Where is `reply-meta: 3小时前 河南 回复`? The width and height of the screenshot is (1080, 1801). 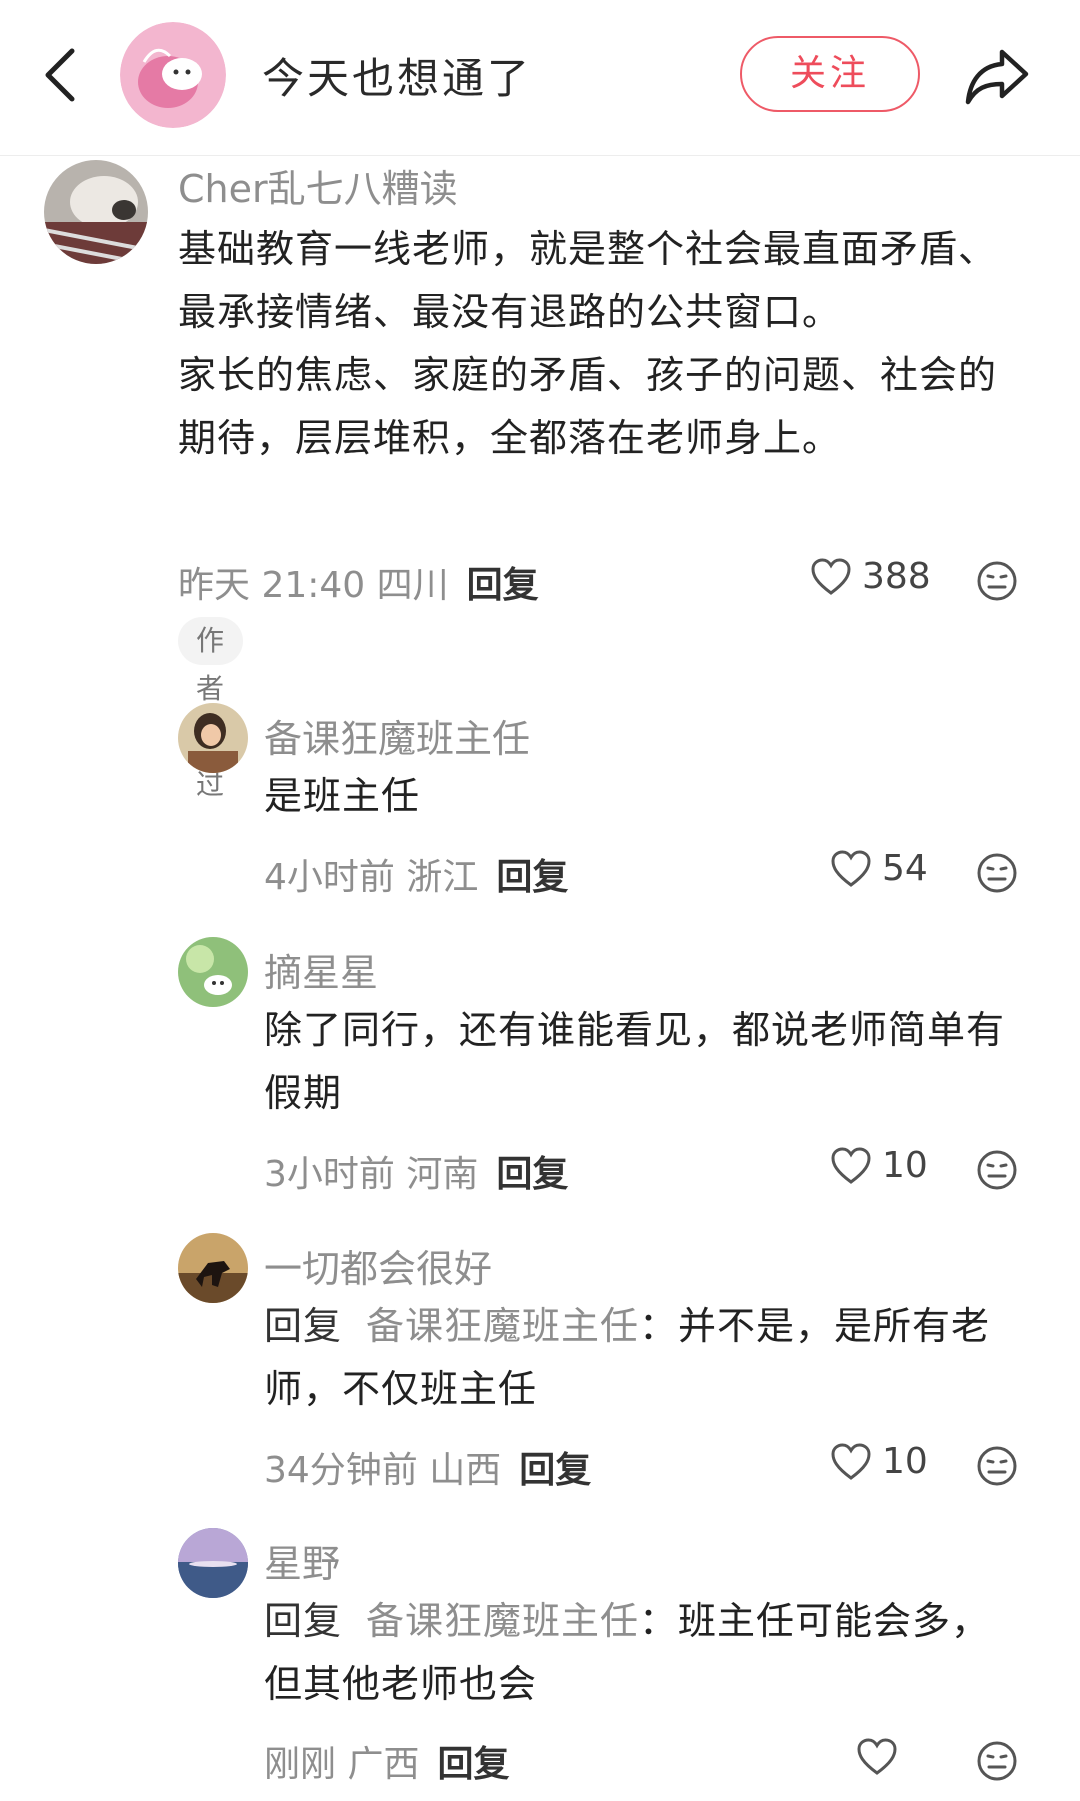 reply-meta: 3小时前 河南 回复 is located at coordinates (416, 1171).